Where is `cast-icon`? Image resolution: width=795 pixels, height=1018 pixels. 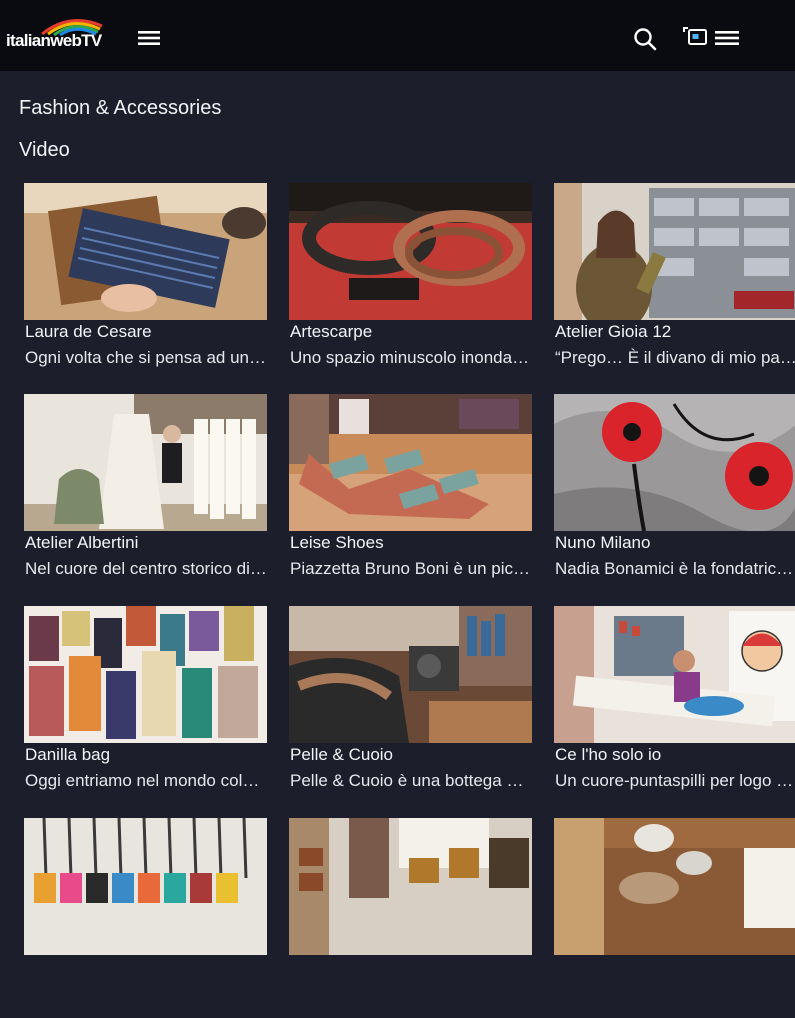
cast-icon is located at coordinates (696, 37).